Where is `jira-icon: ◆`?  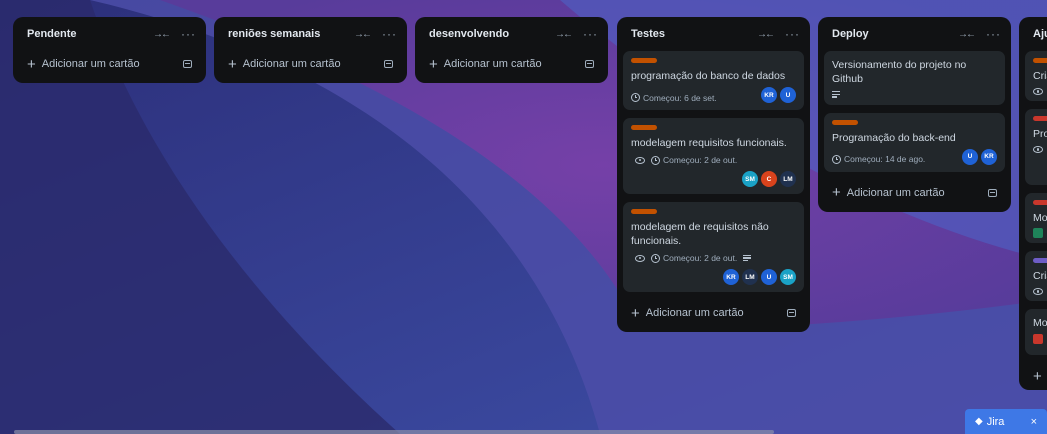
jira-icon: ◆ is located at coordinates (979, 421).